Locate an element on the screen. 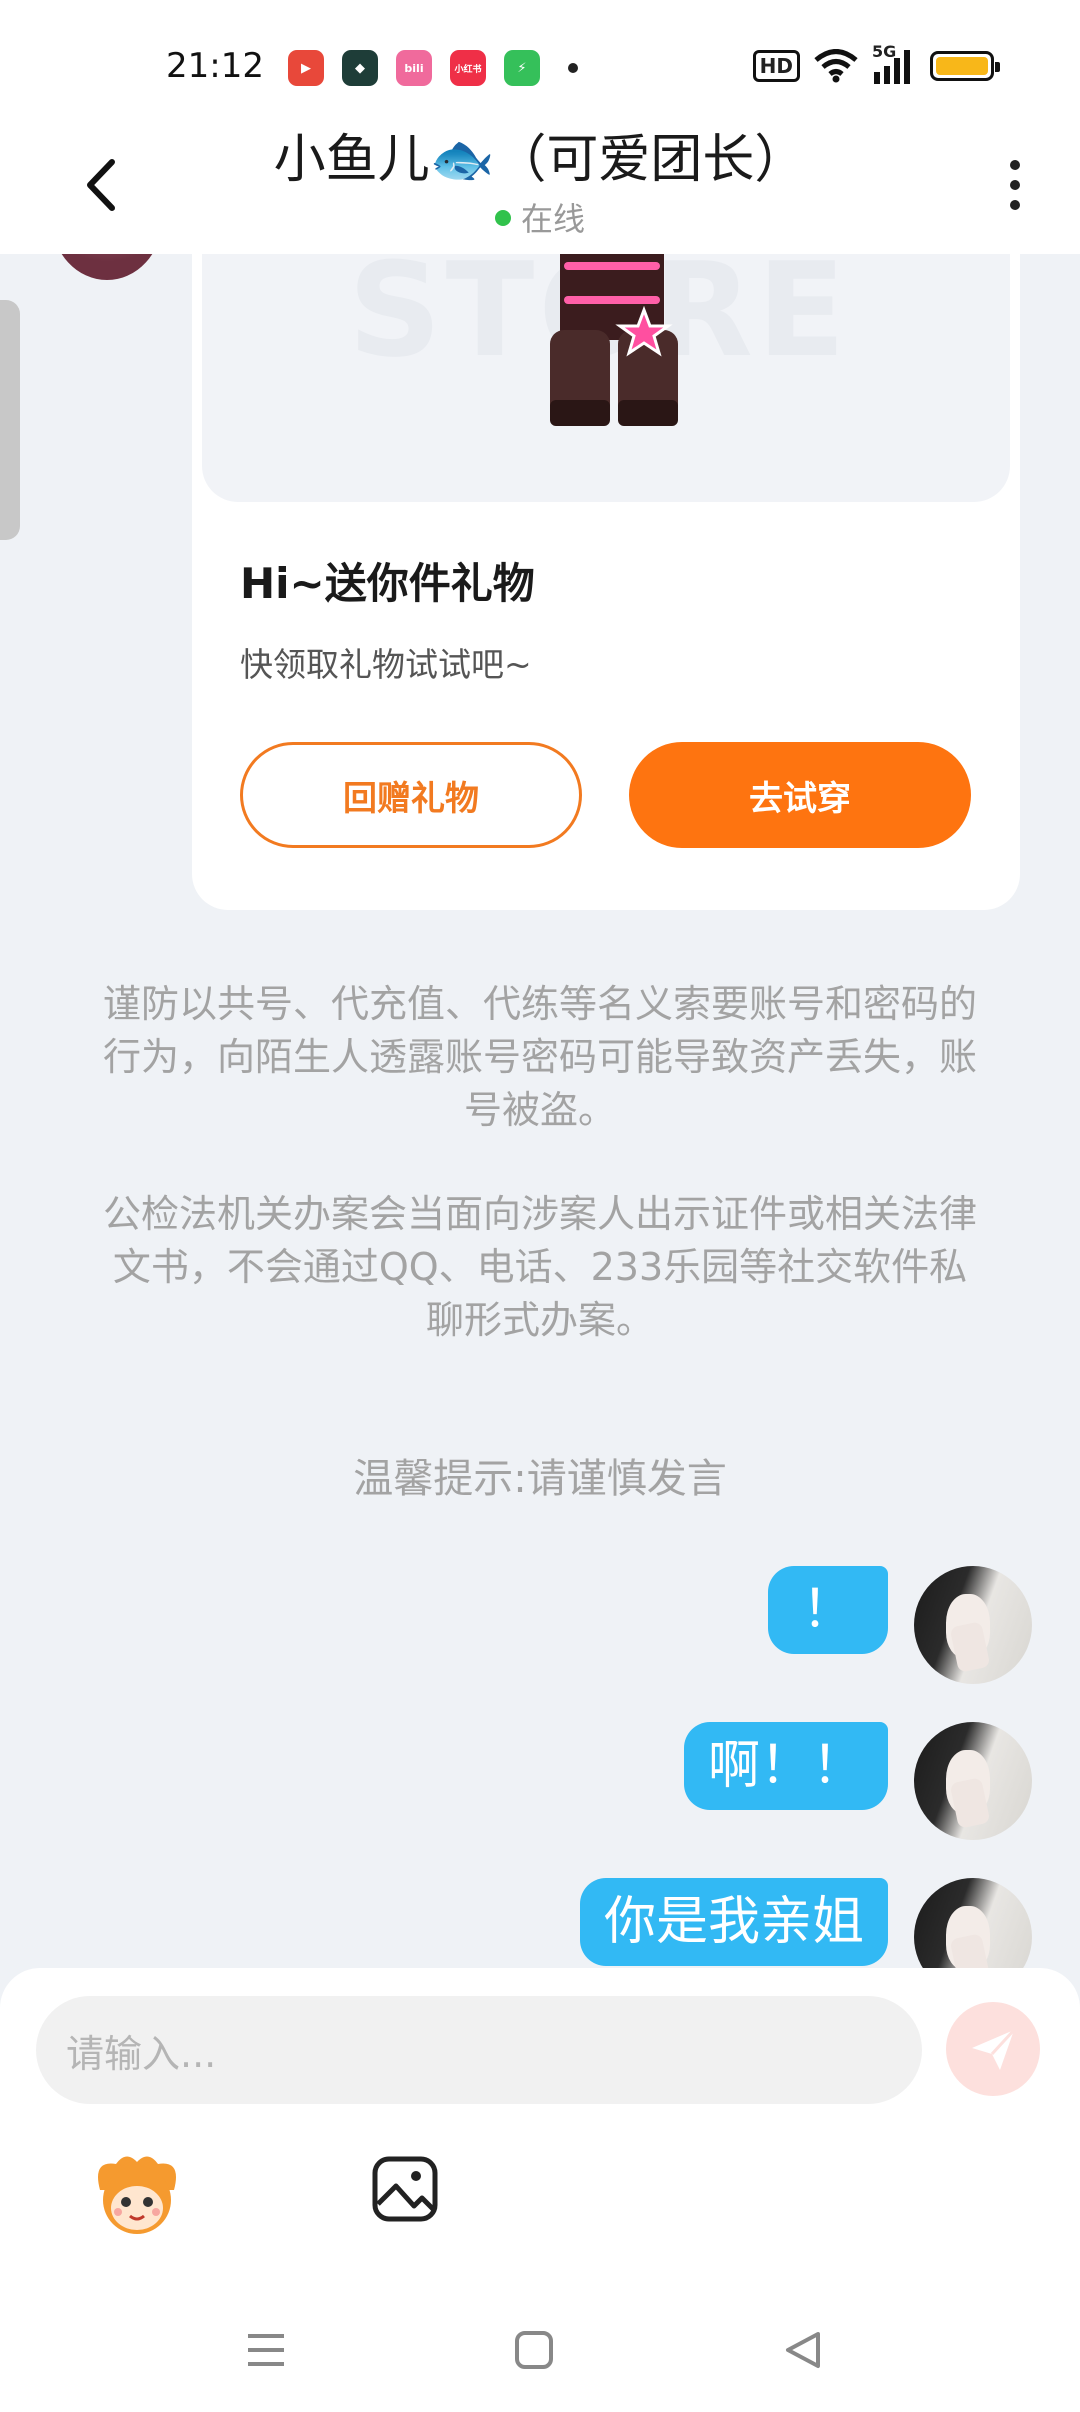 The height and width of the screenshot is (2412, 1080). online-status: 在线 is located at coordinates (540, 217).